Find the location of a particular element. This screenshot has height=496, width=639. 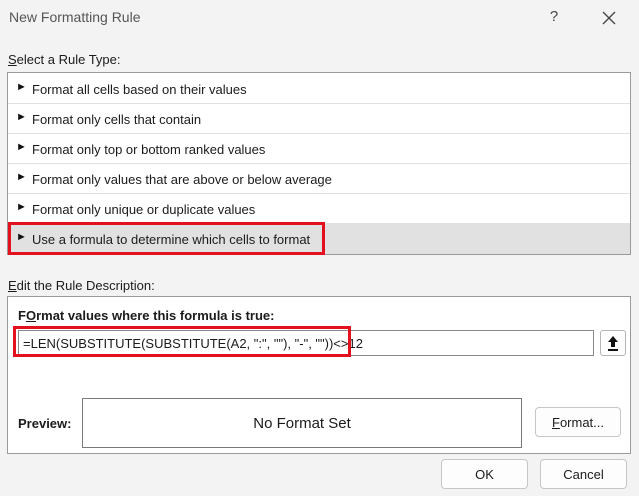

rule-type-label-text: Format only top or bottom ranked values is located at coordinates (149, 149).